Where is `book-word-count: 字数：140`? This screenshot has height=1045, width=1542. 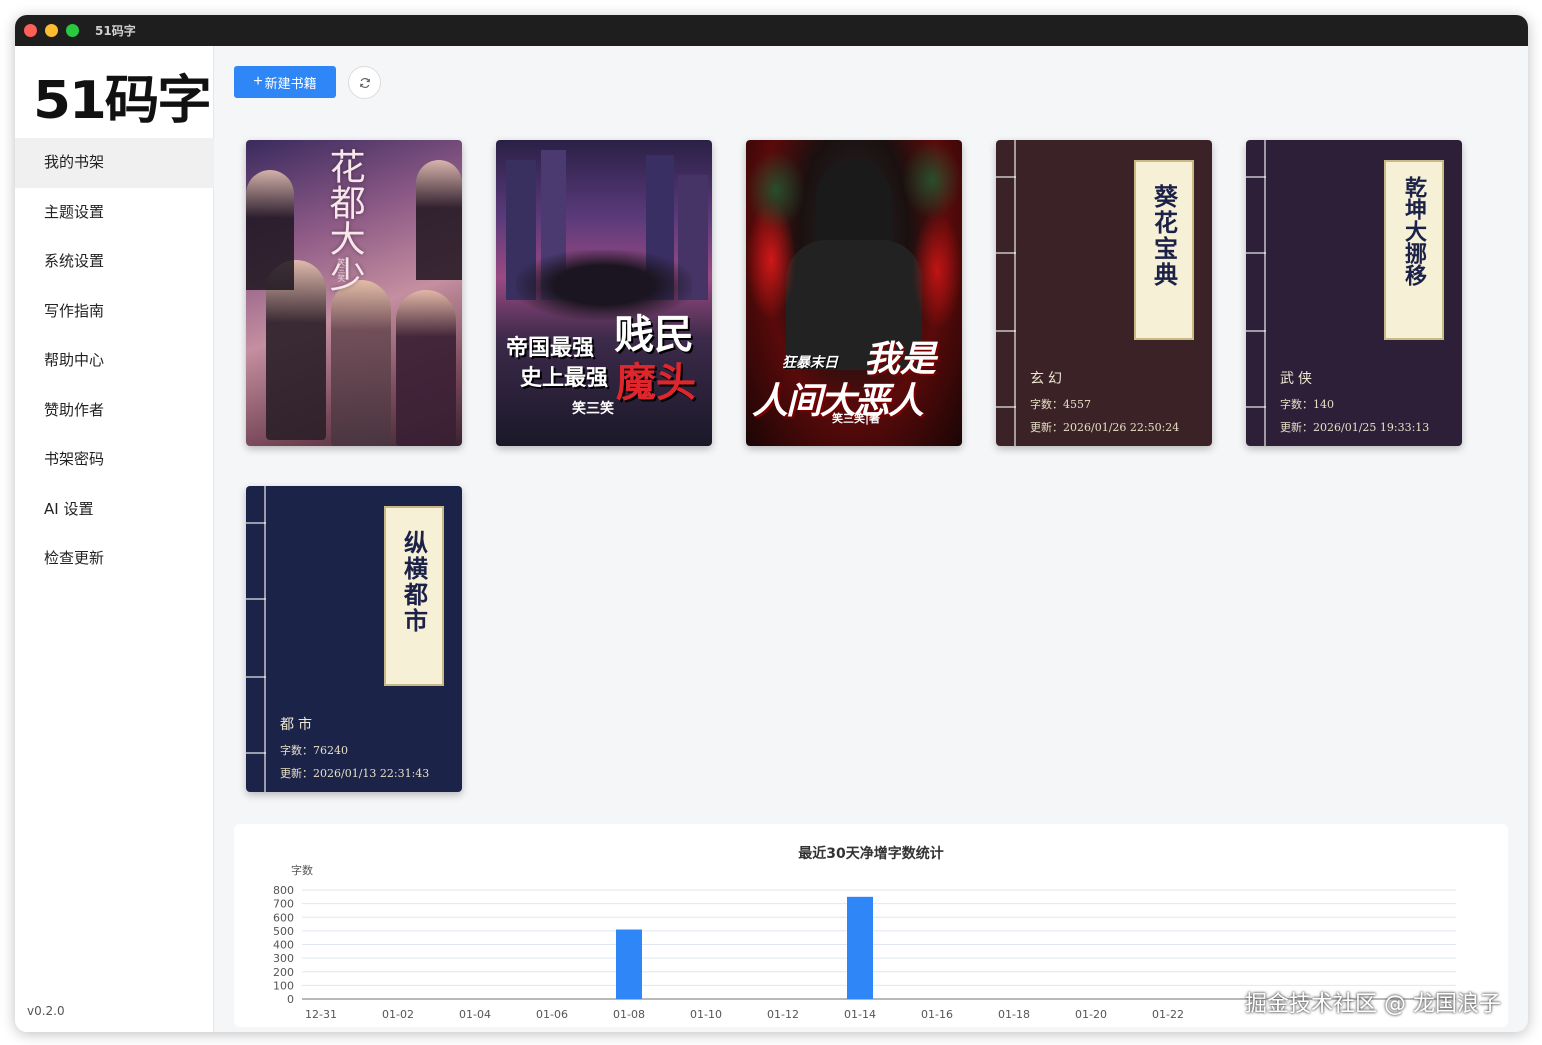
book-word-count: 字数：140 is located at coordinates (1307, 404).